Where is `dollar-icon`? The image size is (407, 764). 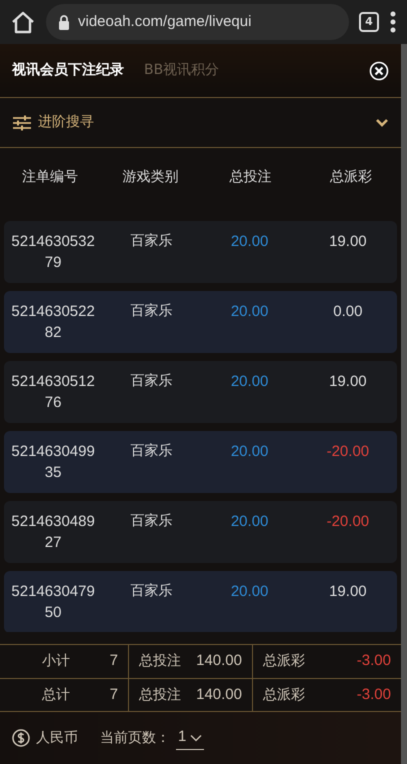 dollar-icon is located at coordinates (21, 738).